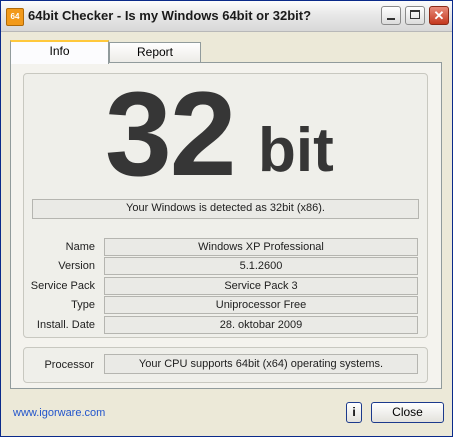 The width and height of the screenshot is (453, 437). I want to click on maximize-icon, so click(415, 14).